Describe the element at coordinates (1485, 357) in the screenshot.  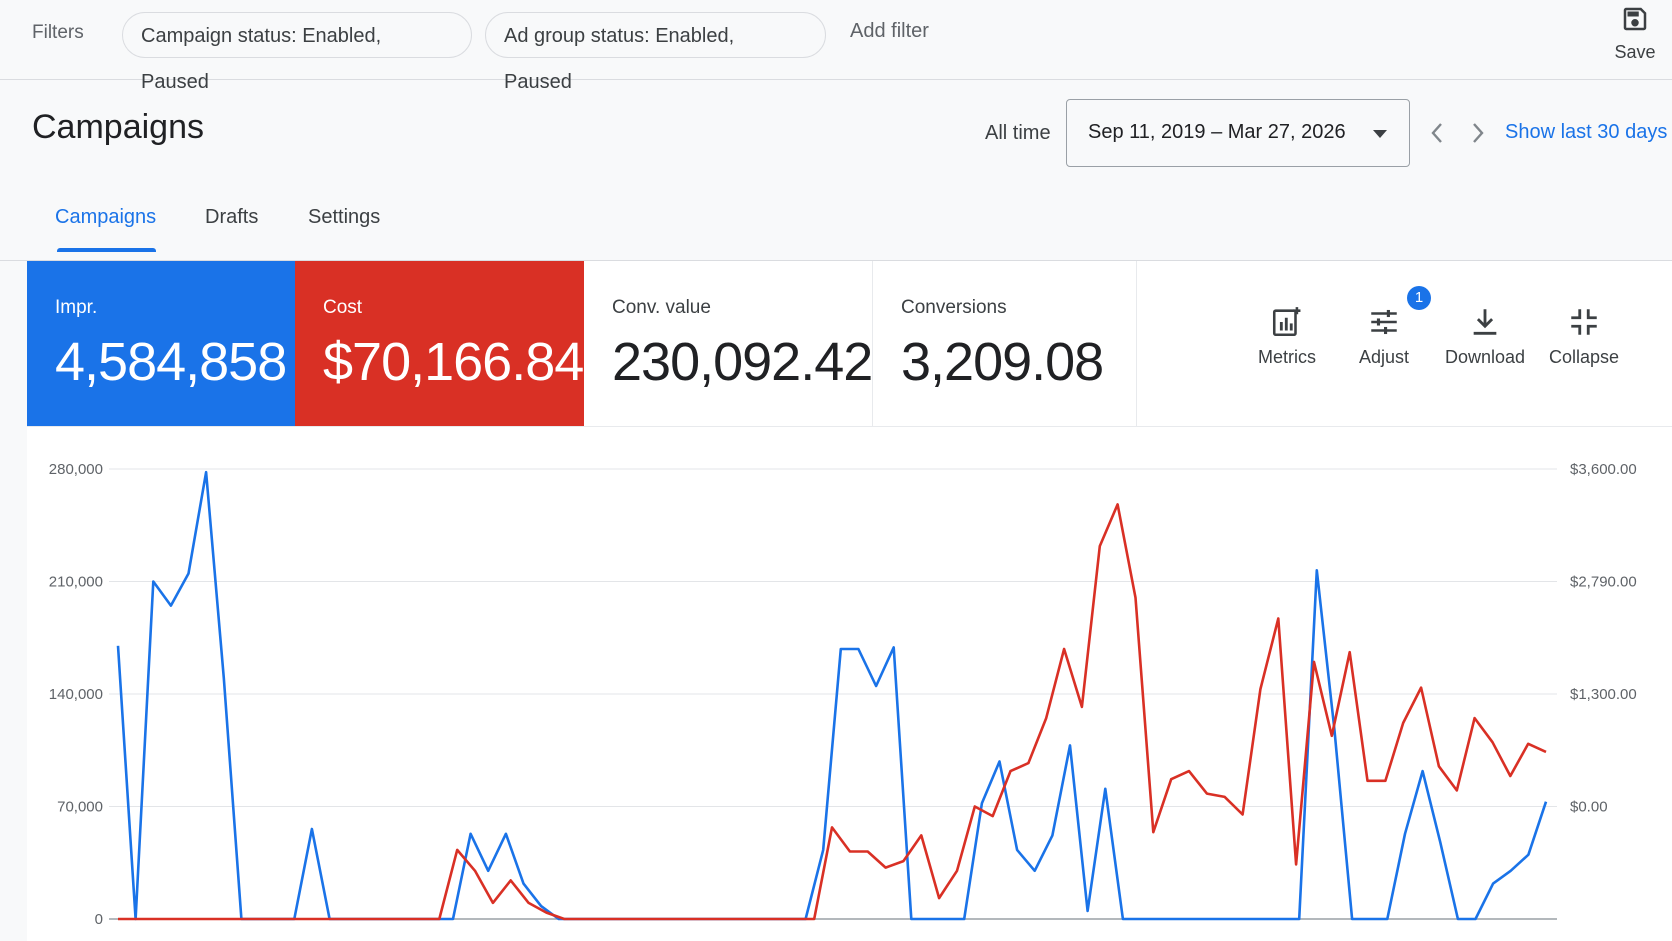
I see `download-label: Download` at that location.